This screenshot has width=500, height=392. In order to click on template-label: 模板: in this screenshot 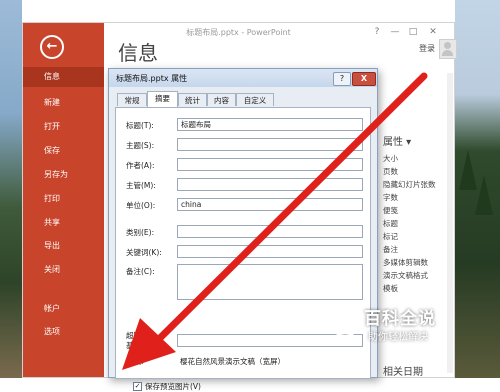, I will do `click(135, 361)`.